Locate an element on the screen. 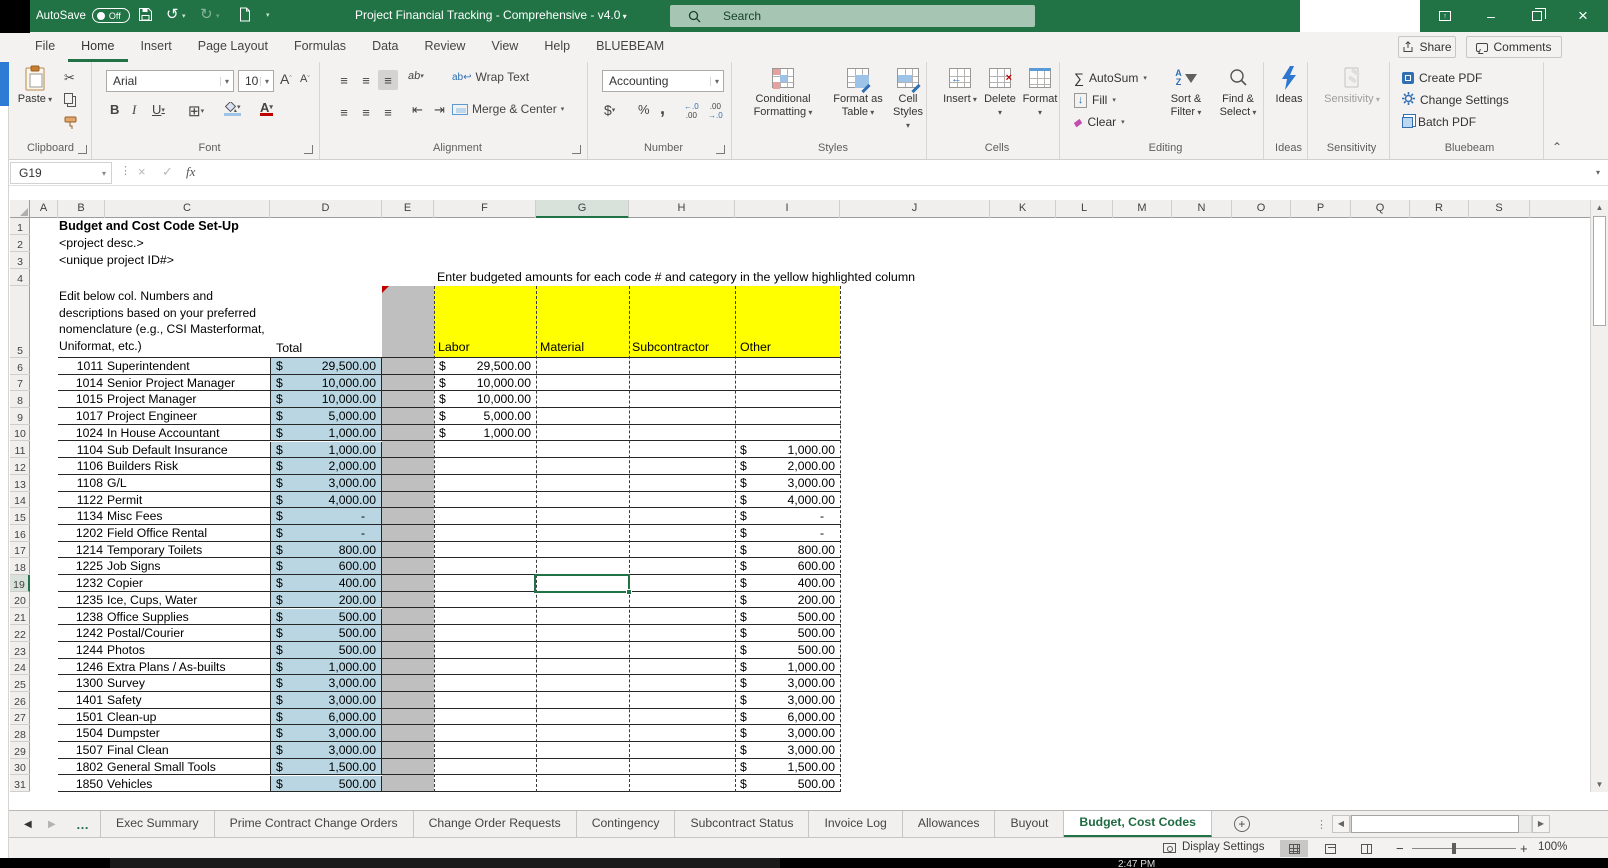 This screenshot has height=868, width=1608. row-header-5: 5 is located at coordinates (20, 322).